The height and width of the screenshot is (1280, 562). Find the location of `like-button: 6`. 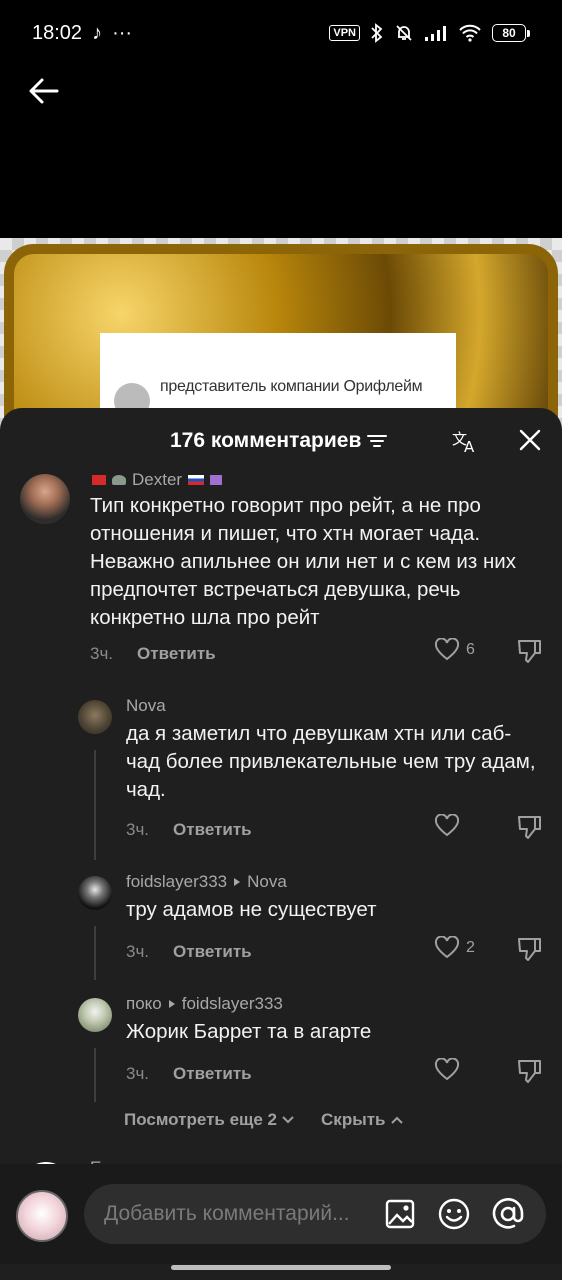

like-button: 6 is located at coordinates (454, 650).